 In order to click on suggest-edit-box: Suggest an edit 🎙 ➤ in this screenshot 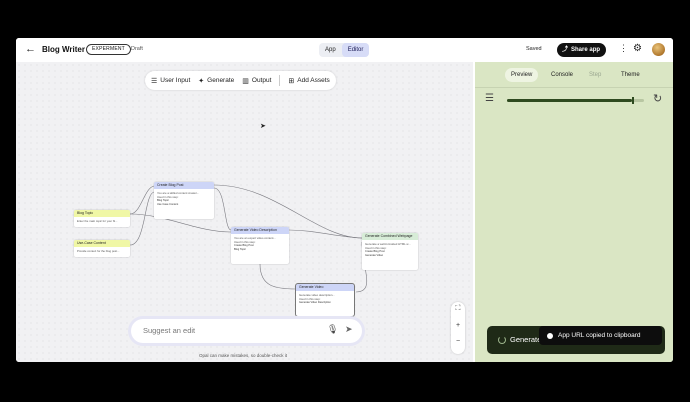, I will do `click(246, 331)`.